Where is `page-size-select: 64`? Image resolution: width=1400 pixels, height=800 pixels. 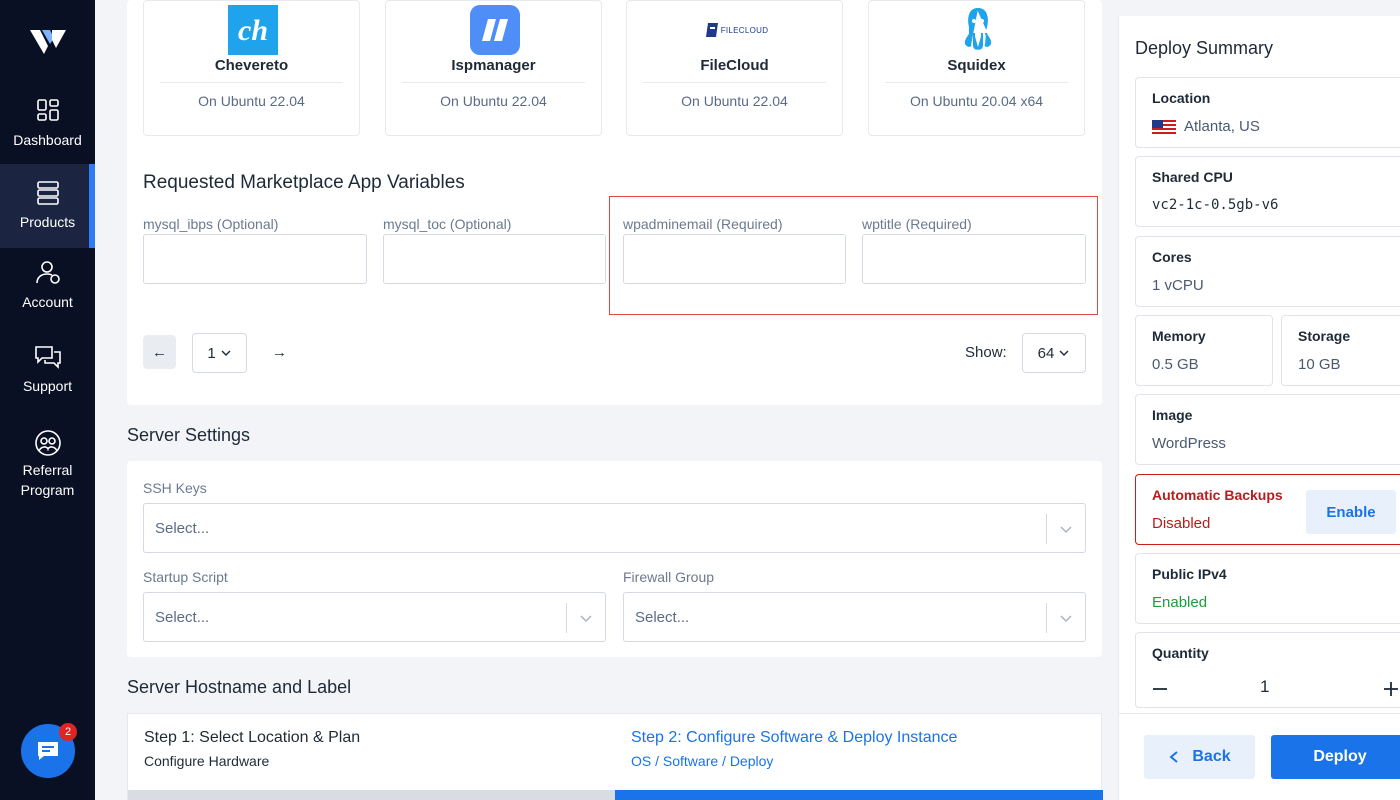
page-size-select: 64 is located at coordinates (1054, 353).